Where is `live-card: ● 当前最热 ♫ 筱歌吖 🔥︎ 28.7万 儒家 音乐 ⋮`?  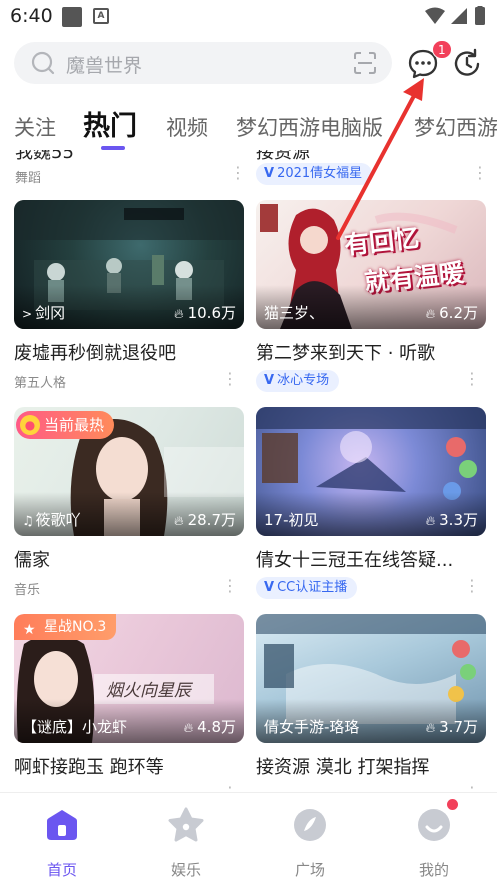 live-card: ● 当前最热 ♫ 筱歌吖 🔥︎ 28.7万 儒家 音乐 ⋮ is located at coordinates (129, 502).